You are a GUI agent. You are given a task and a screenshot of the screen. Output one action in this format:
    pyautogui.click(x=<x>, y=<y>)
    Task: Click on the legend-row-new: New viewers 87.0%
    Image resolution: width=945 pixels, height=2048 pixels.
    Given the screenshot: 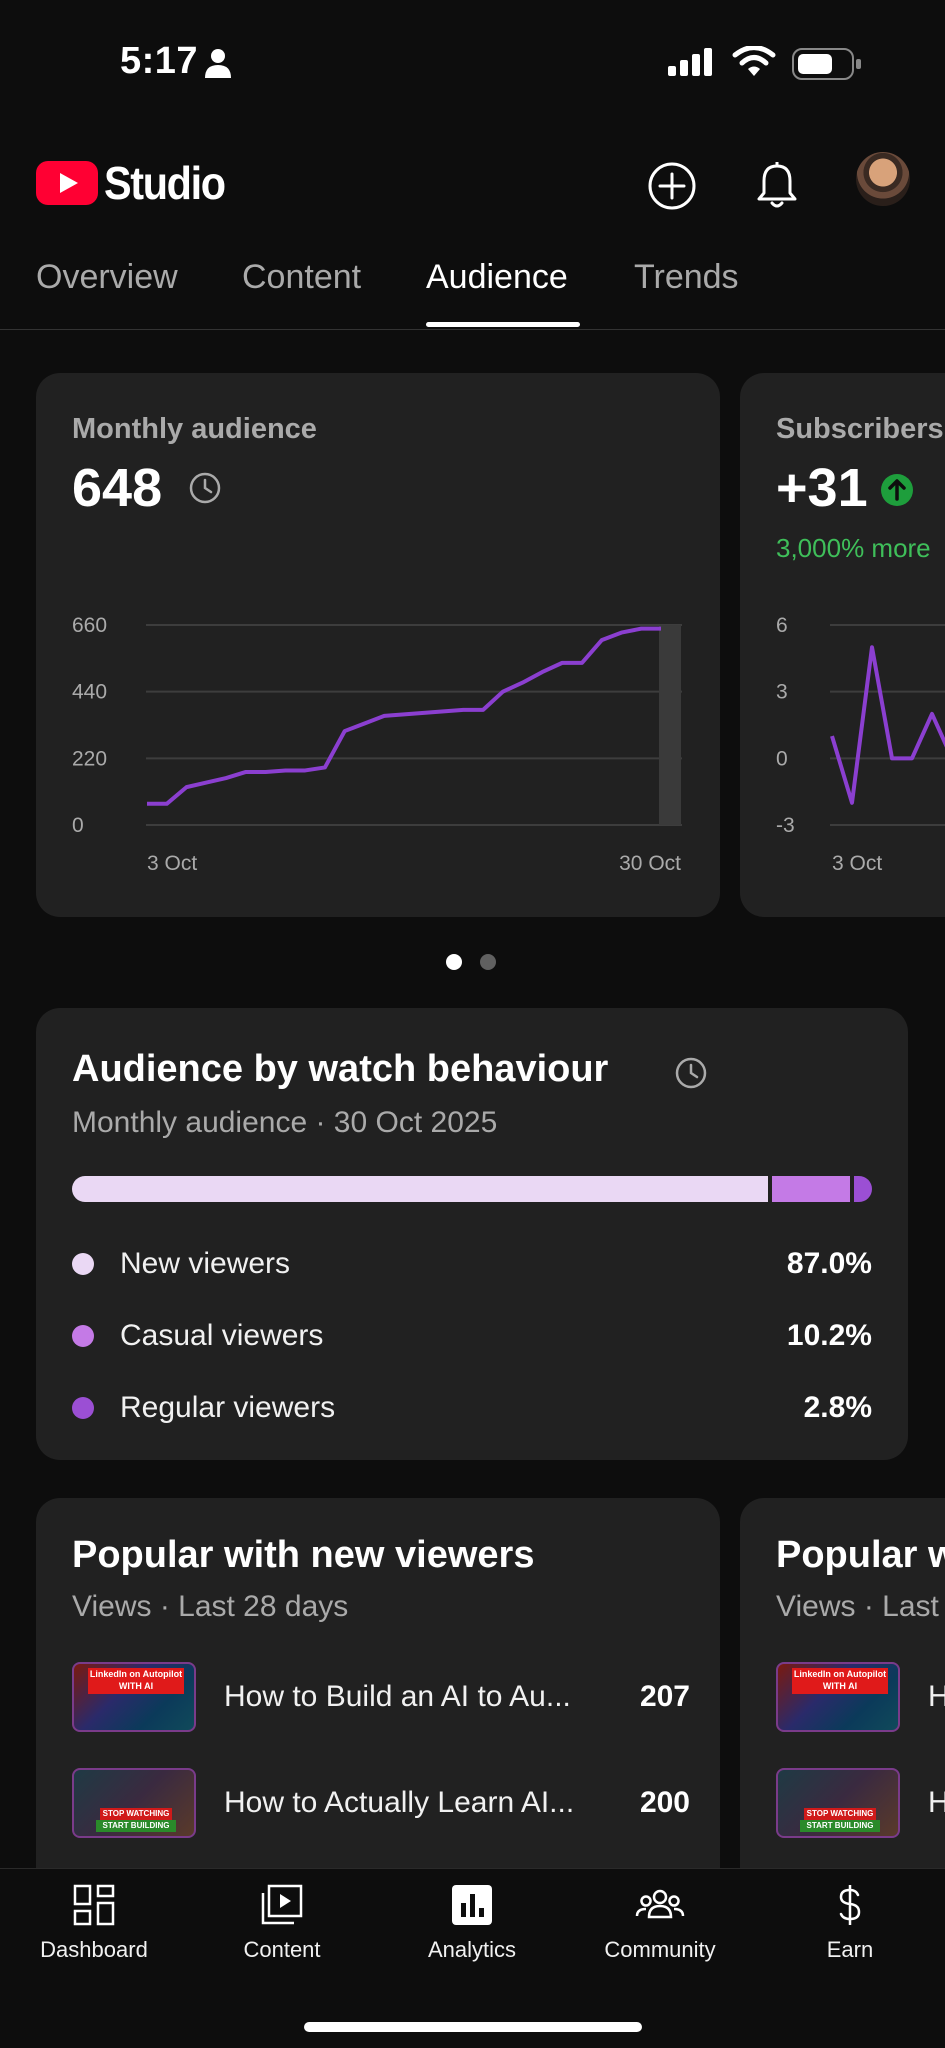 What is the action you would take?
    pyautogui.click(x=472, y=1264)
    